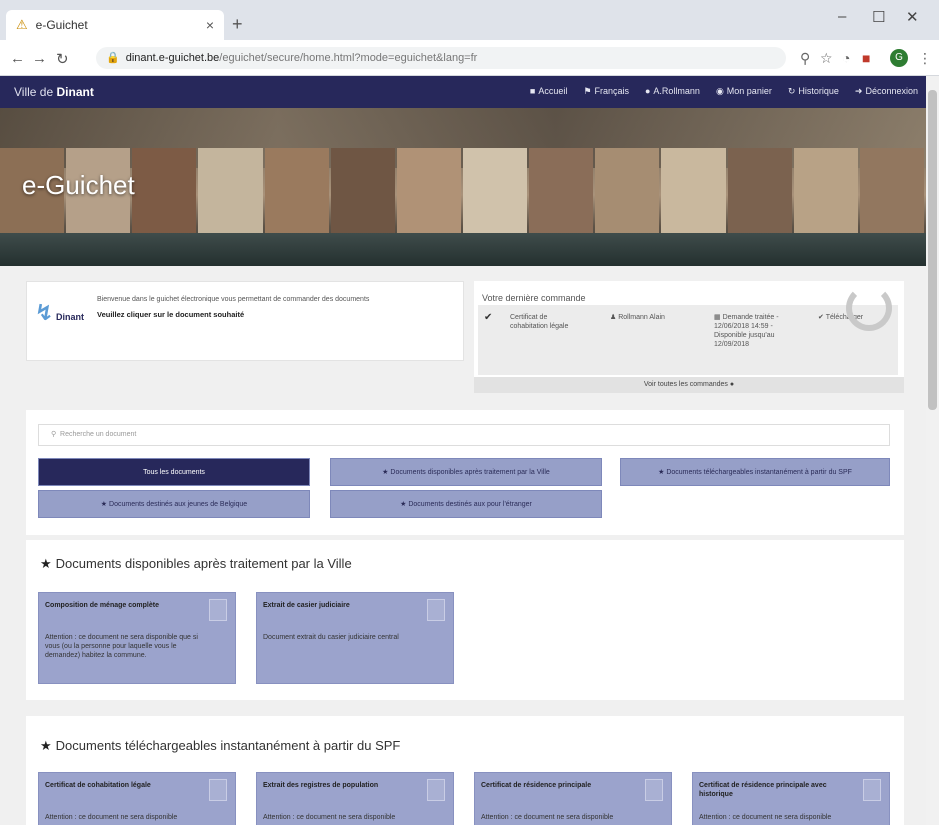 Image resolution: width=939 pixels, height=825 pixels. What do you see at coordinates (932, 250) in the screenshot?
I see `scrollbar-thumb` at bounding box center [932, 250].